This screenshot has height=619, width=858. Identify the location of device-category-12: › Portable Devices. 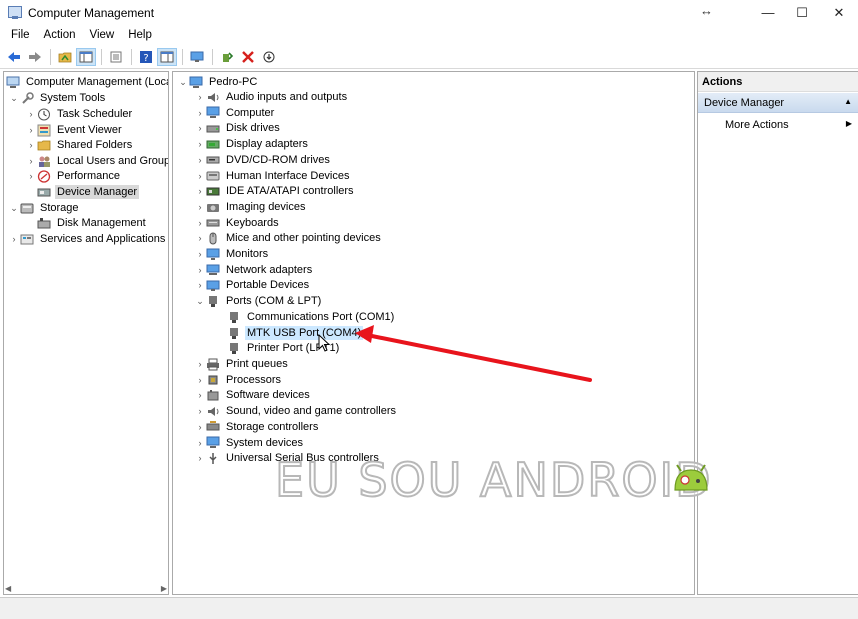
(252, 285).